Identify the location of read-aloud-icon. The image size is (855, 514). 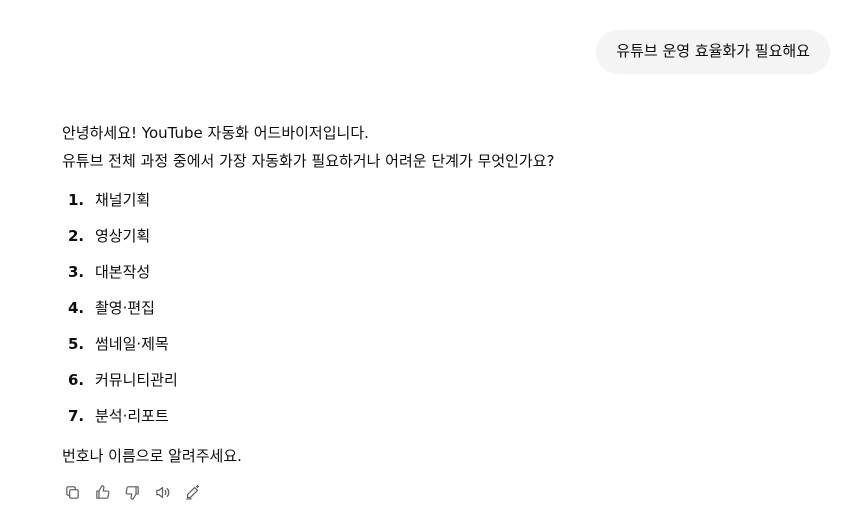
(162, 492).